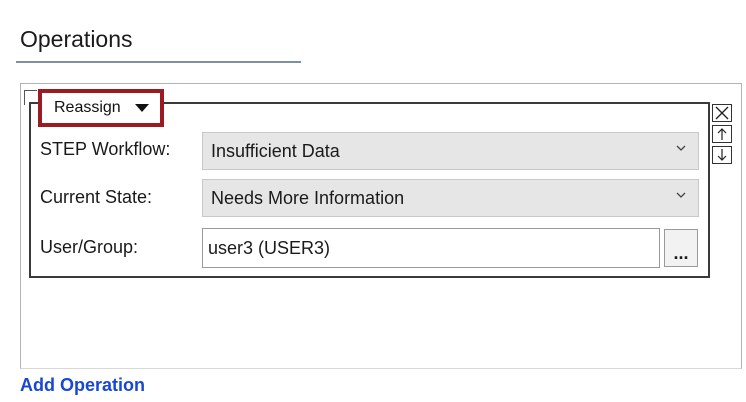 Image resolution: width=746 pixels, height=402 pixels. I want to click on arrow-down-icon, so click(722, 155).